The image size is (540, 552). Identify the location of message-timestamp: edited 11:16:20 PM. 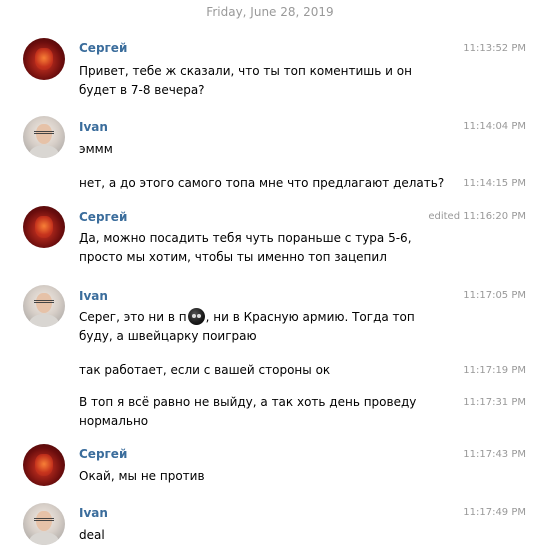
(477, 216).